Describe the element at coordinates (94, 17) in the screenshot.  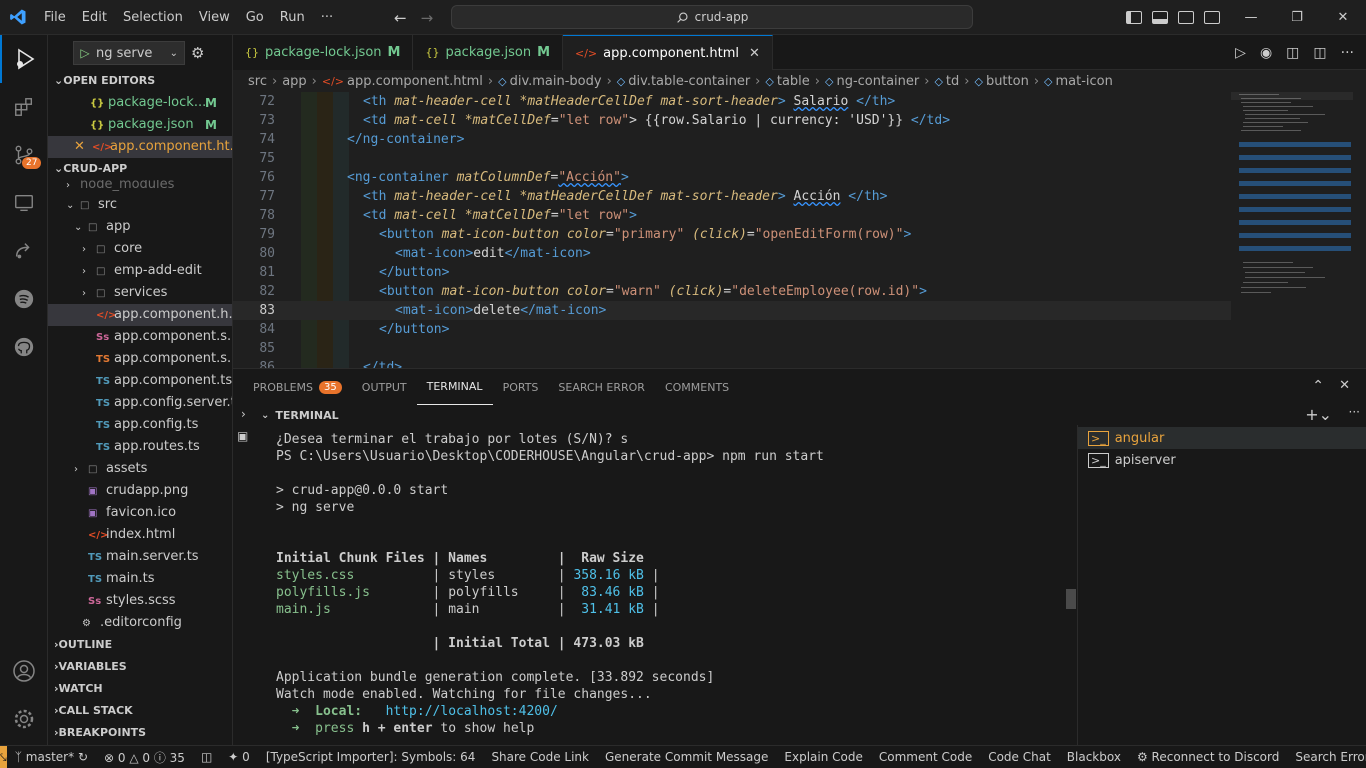
I see `menu-edit: Edit` at that location.